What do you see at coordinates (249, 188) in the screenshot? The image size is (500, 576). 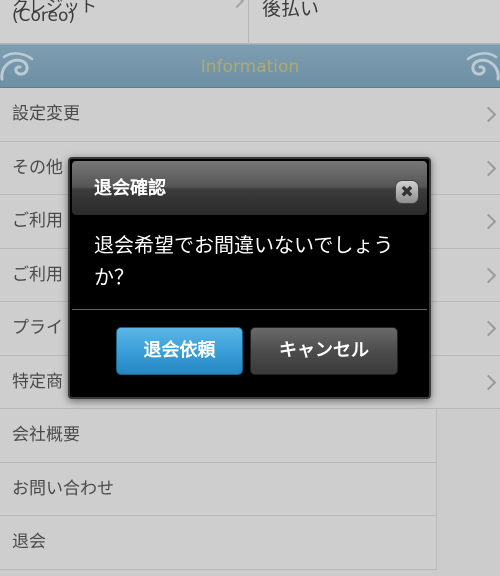 I see `dialog-header: 退会確認 ✖` at bounding box center [249, 188].